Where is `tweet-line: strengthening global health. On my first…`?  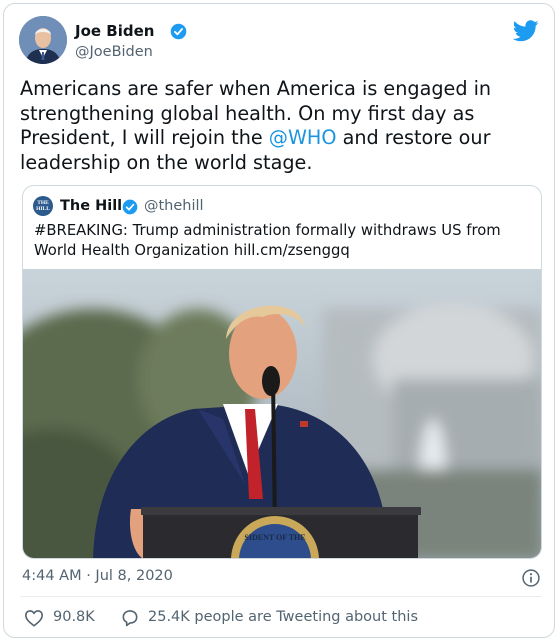 tweet-line: strengthening global health. On my first… is located at coordinates (247, 113).